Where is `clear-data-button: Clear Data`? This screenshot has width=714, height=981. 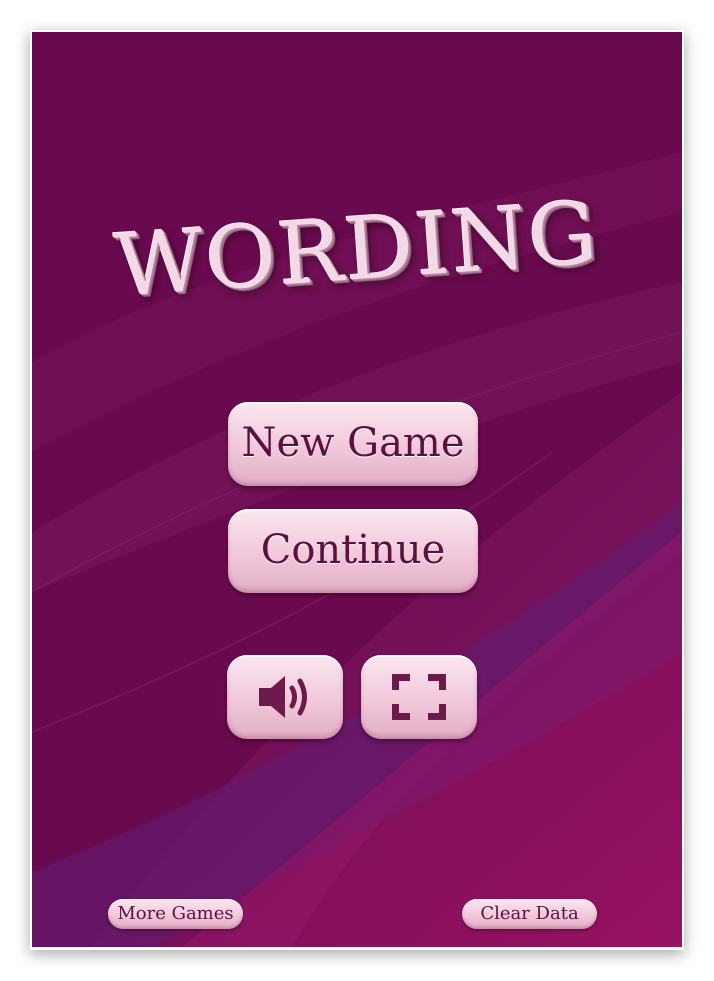 clear-data-button: Clear Data is located at coordinates (529, 914).